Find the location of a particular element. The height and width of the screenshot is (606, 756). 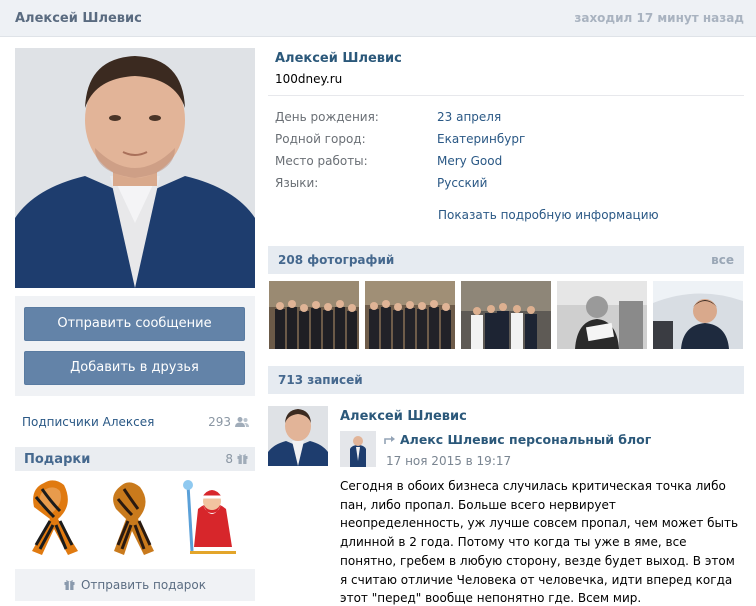

info-key: Родной город: is located at coordinates (320, 139).